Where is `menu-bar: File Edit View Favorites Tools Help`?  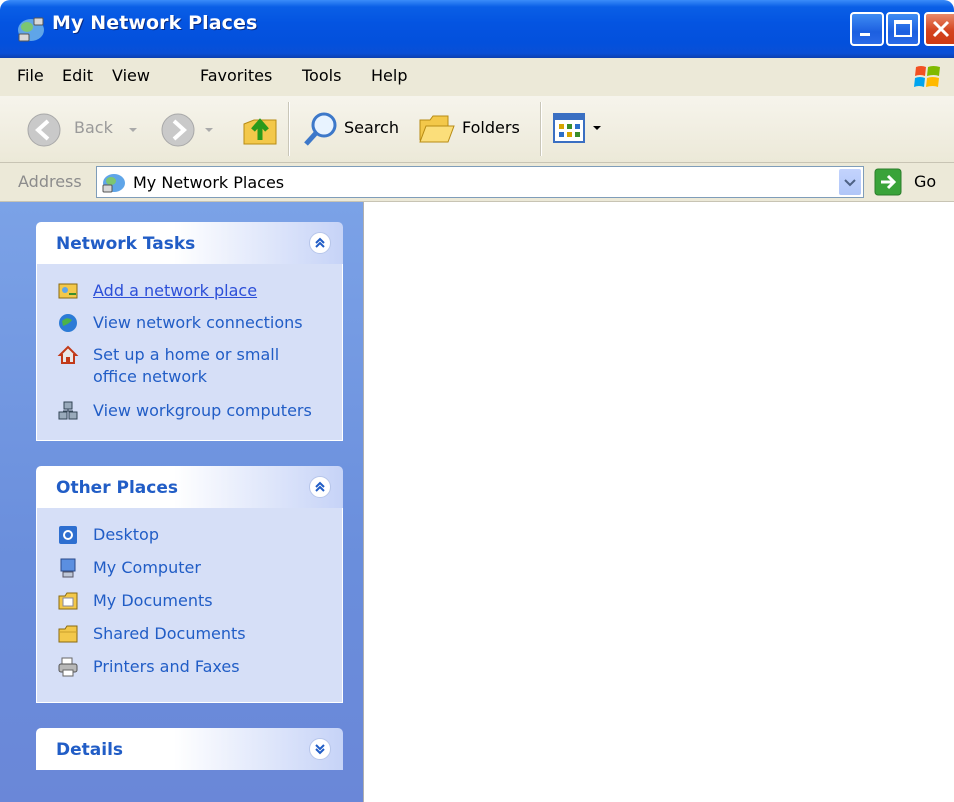
menu-bar: File Edit View Favorites Tools Help is located at coordinates (477, 77).